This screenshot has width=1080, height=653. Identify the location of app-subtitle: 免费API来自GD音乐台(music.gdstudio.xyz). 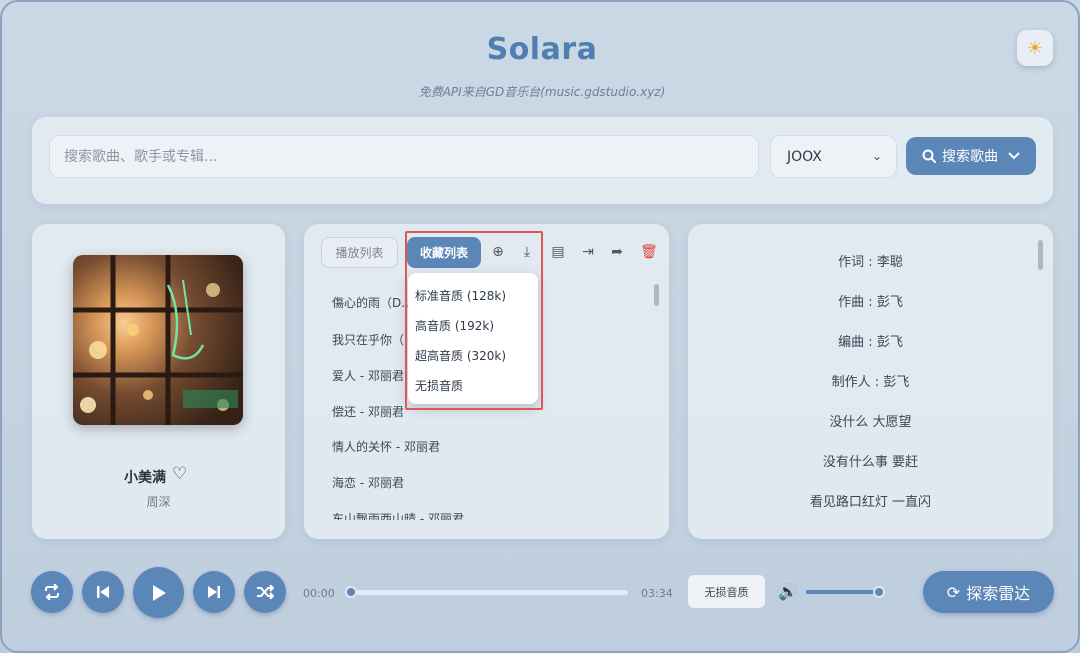
(542, 92).